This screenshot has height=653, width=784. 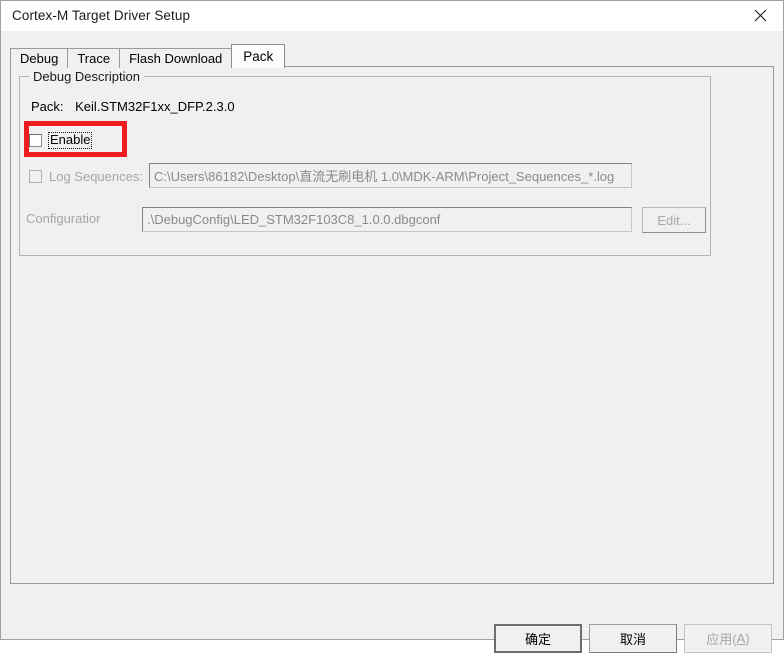 I want to click on enable-checkbox-row: Enable, so click(x=61, y=140).